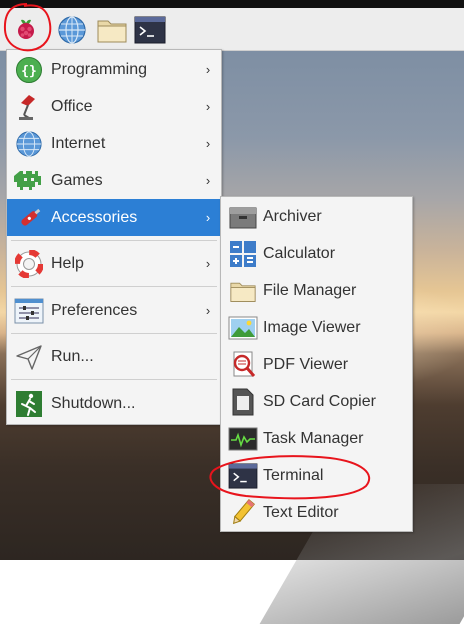  What do you see at coordinates (301, 512) in the screenshot?
I see `menu-item-label: Text Editor` at bounding box center [301, 512].